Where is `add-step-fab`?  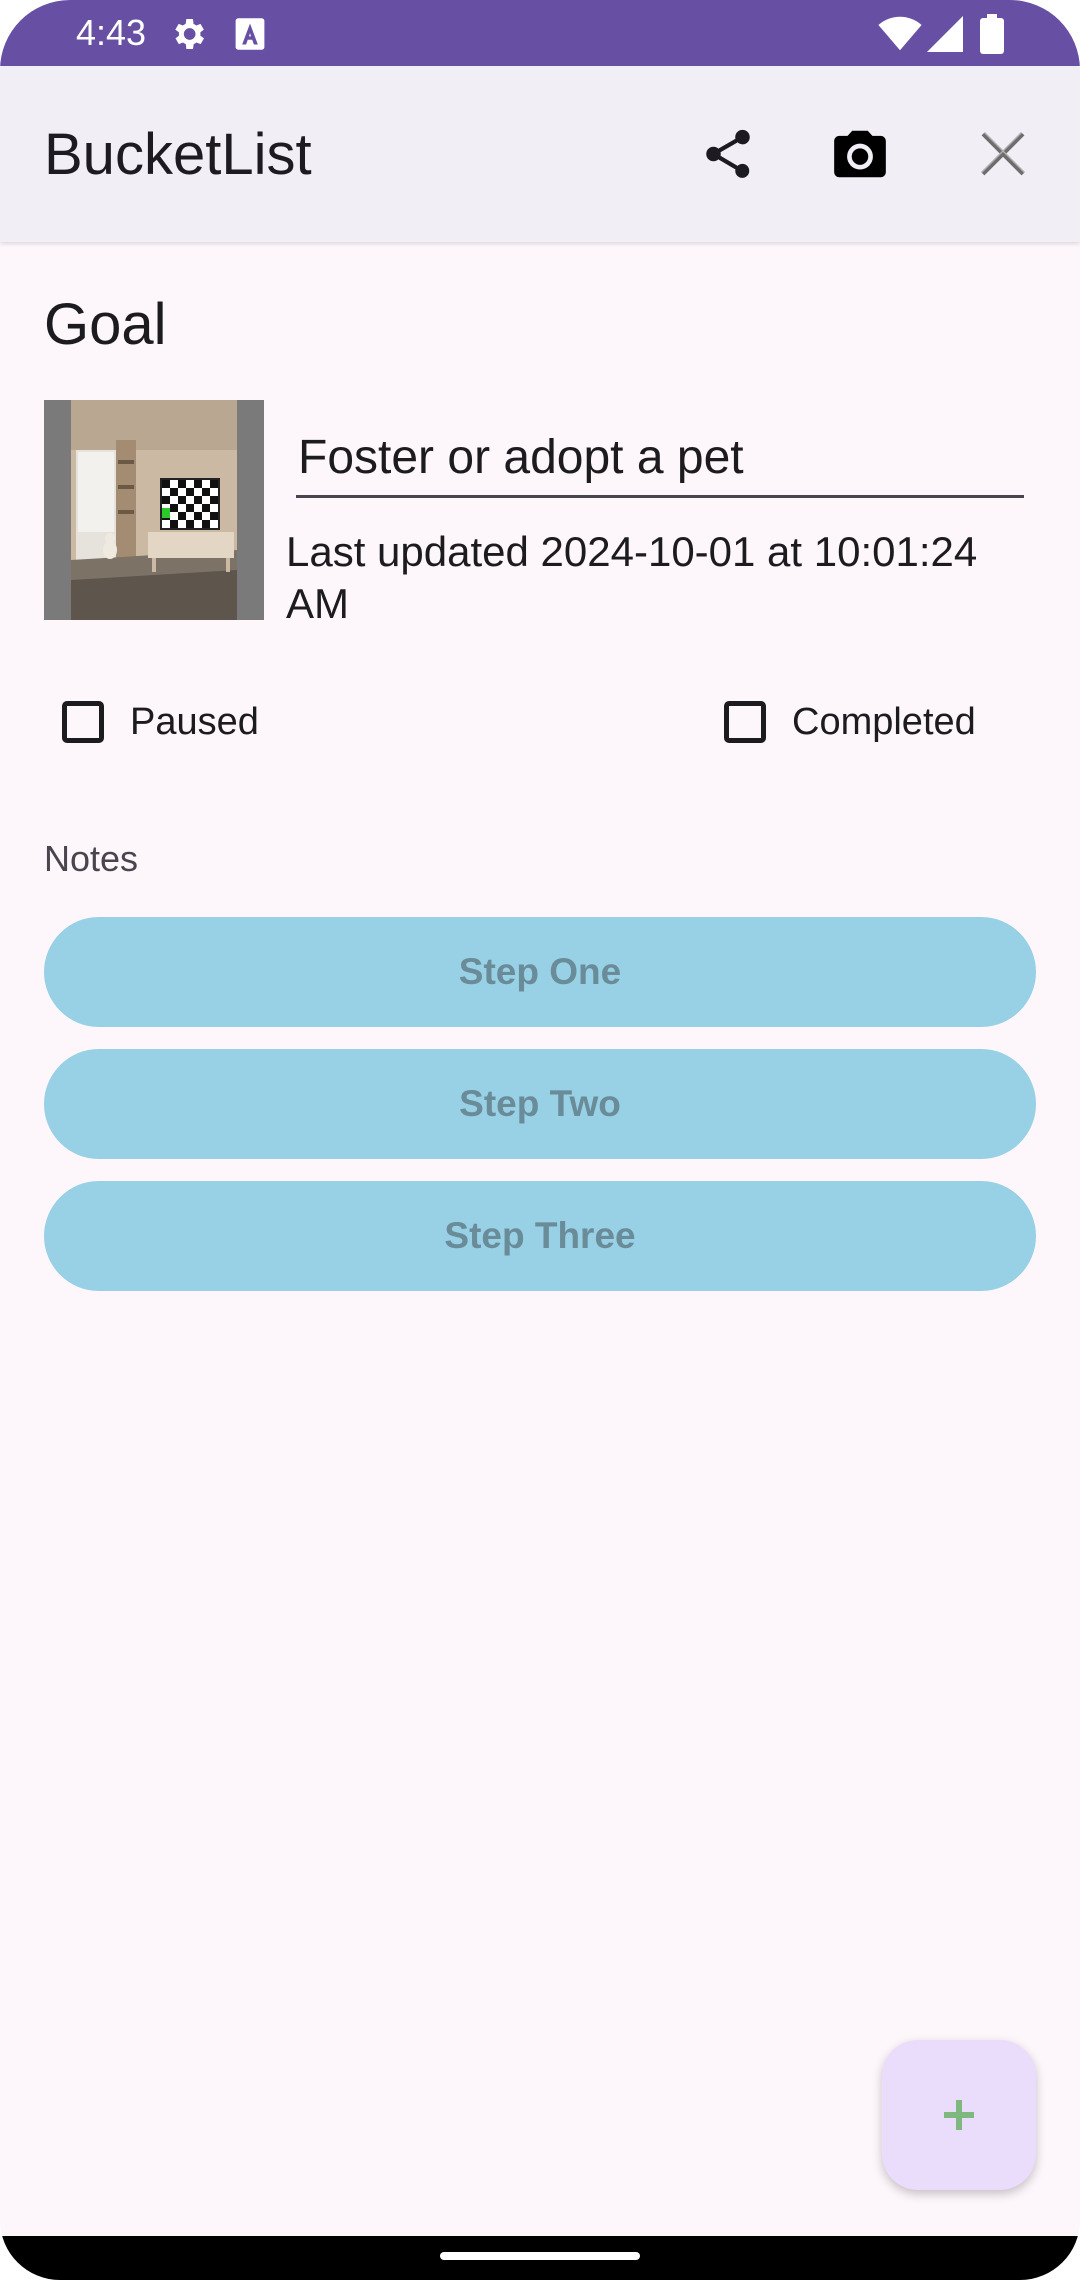 add-step-fab is located at coordinates (959, 2115).